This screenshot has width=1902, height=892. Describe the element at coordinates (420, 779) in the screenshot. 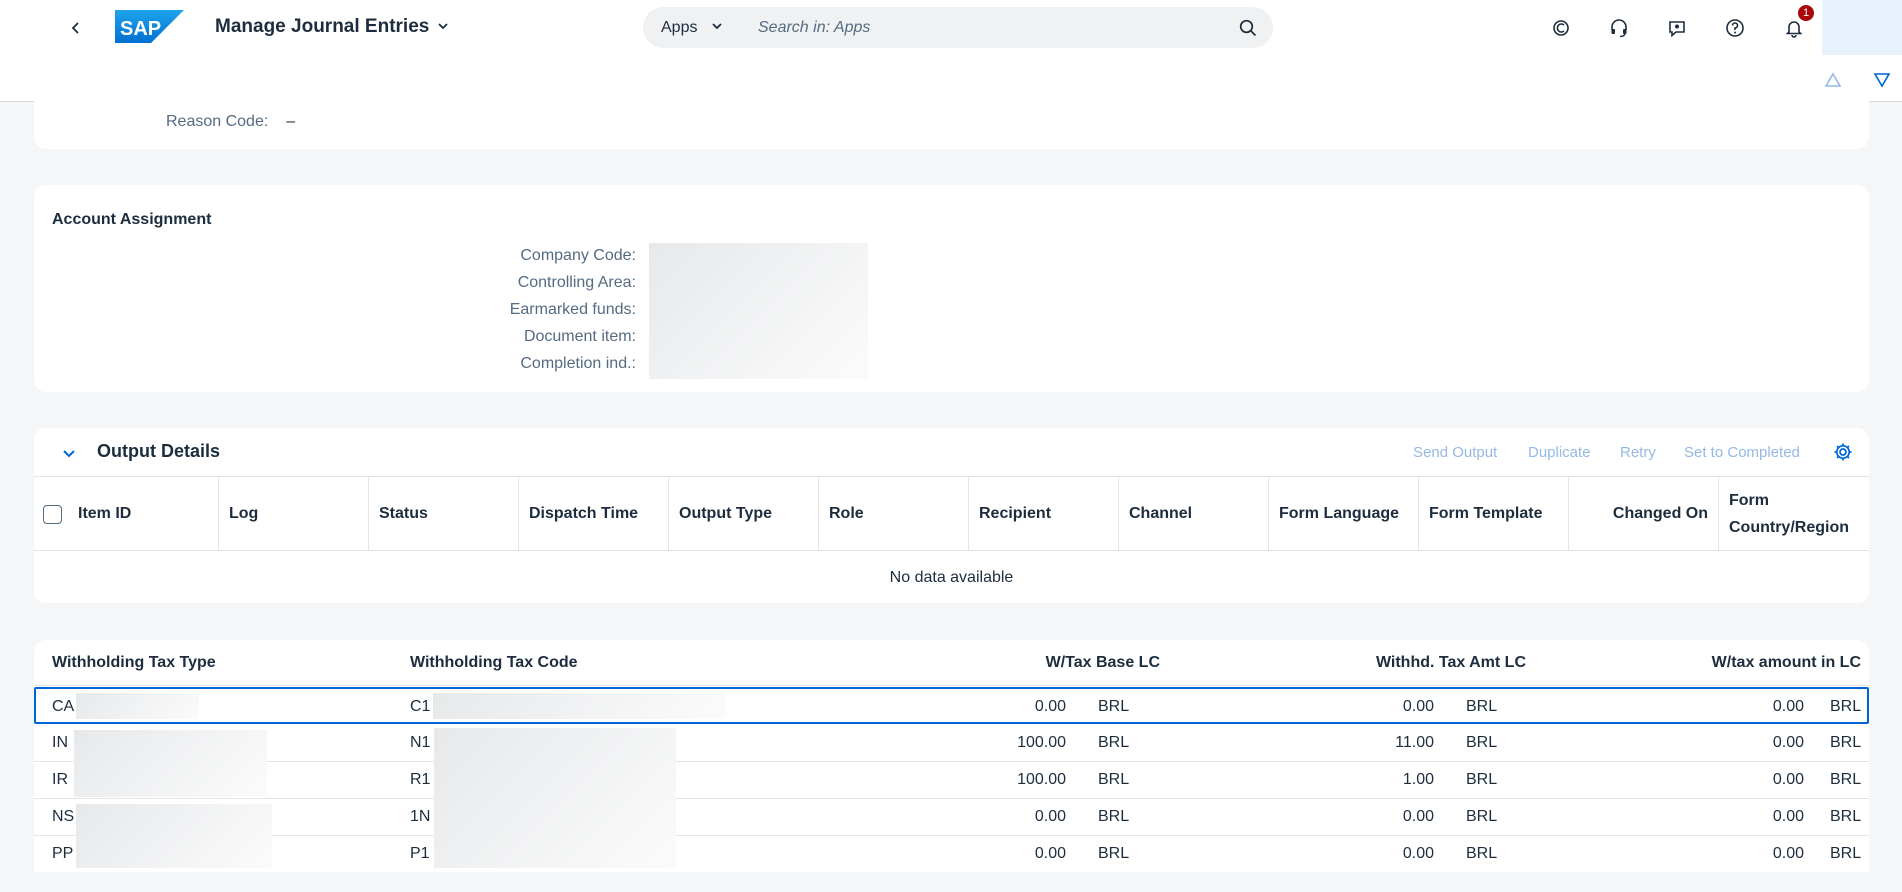

I see `wtax-code-cell: R1` at that location.